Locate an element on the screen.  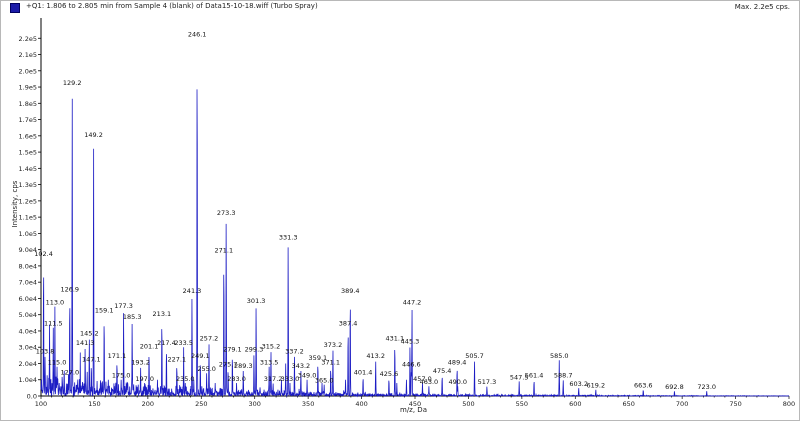
peak-label: 371.1 is located at coordinates (330, 363).